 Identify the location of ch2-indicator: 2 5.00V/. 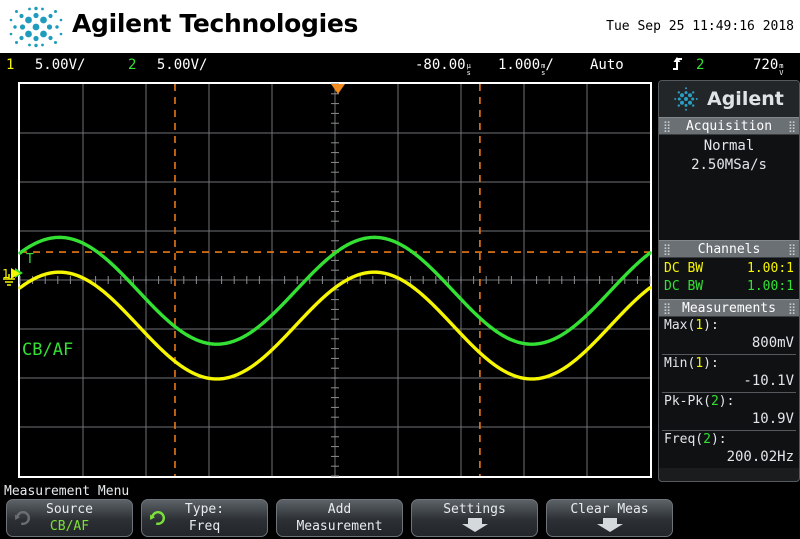
(167, 65).